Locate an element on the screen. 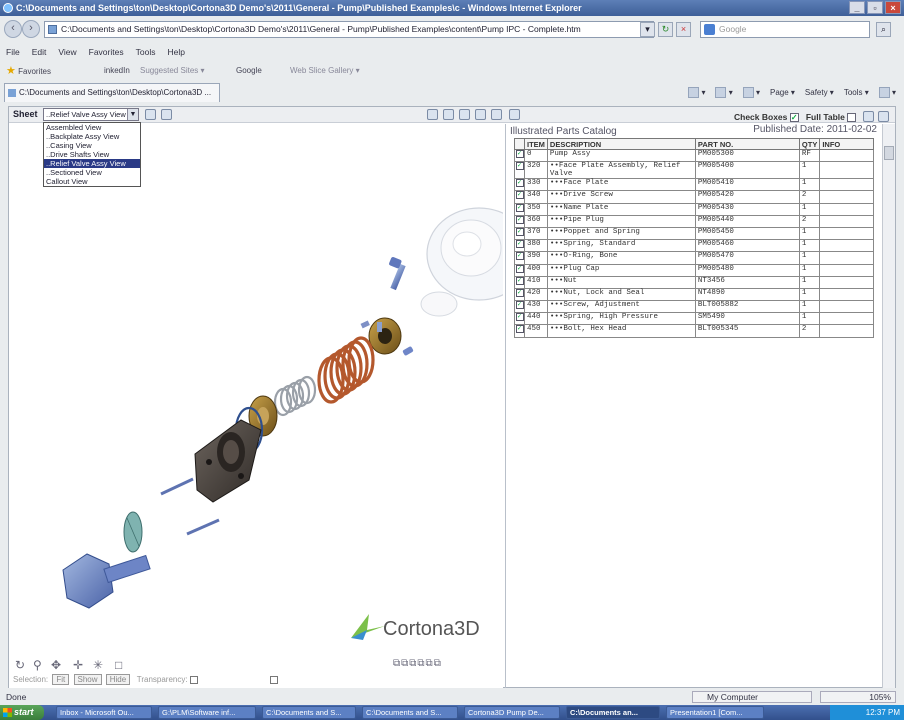  security-zone: My Computer is located at coordinates (752, 697).